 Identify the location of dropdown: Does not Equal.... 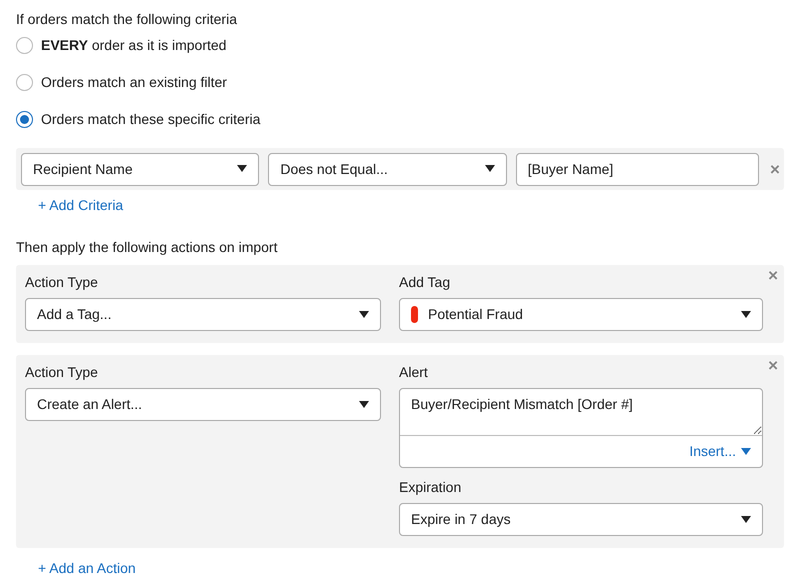
(387, 169).